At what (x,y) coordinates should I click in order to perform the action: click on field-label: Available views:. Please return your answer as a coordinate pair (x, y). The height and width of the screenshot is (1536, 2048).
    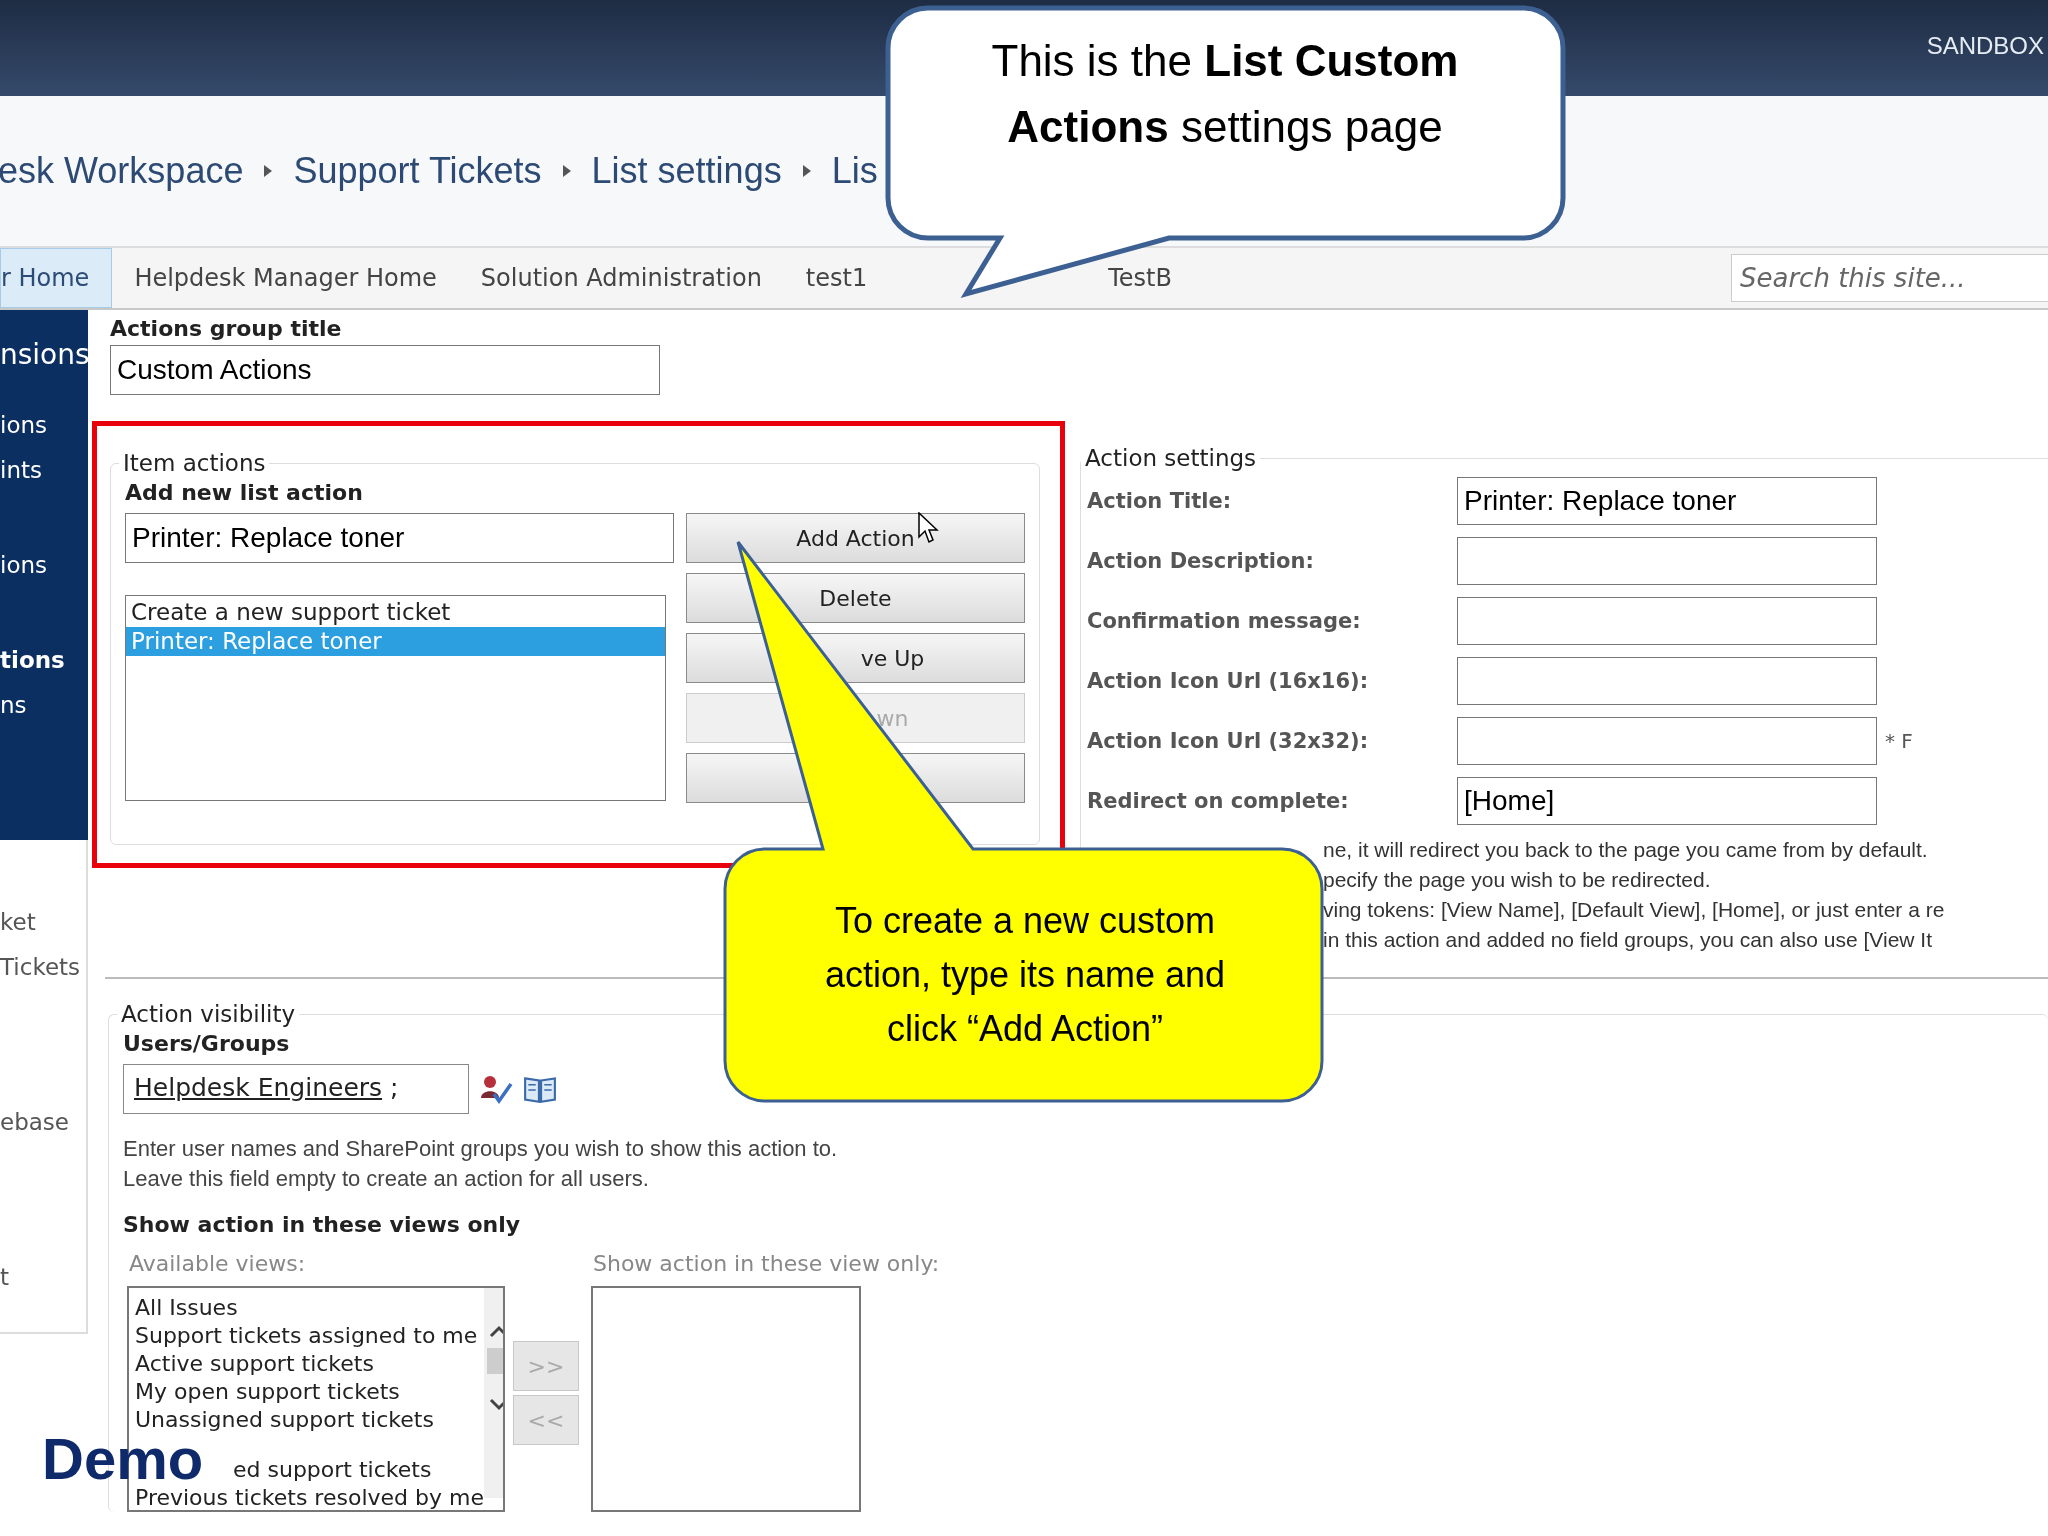
    Looking at the image, I should click on (218, 1263).